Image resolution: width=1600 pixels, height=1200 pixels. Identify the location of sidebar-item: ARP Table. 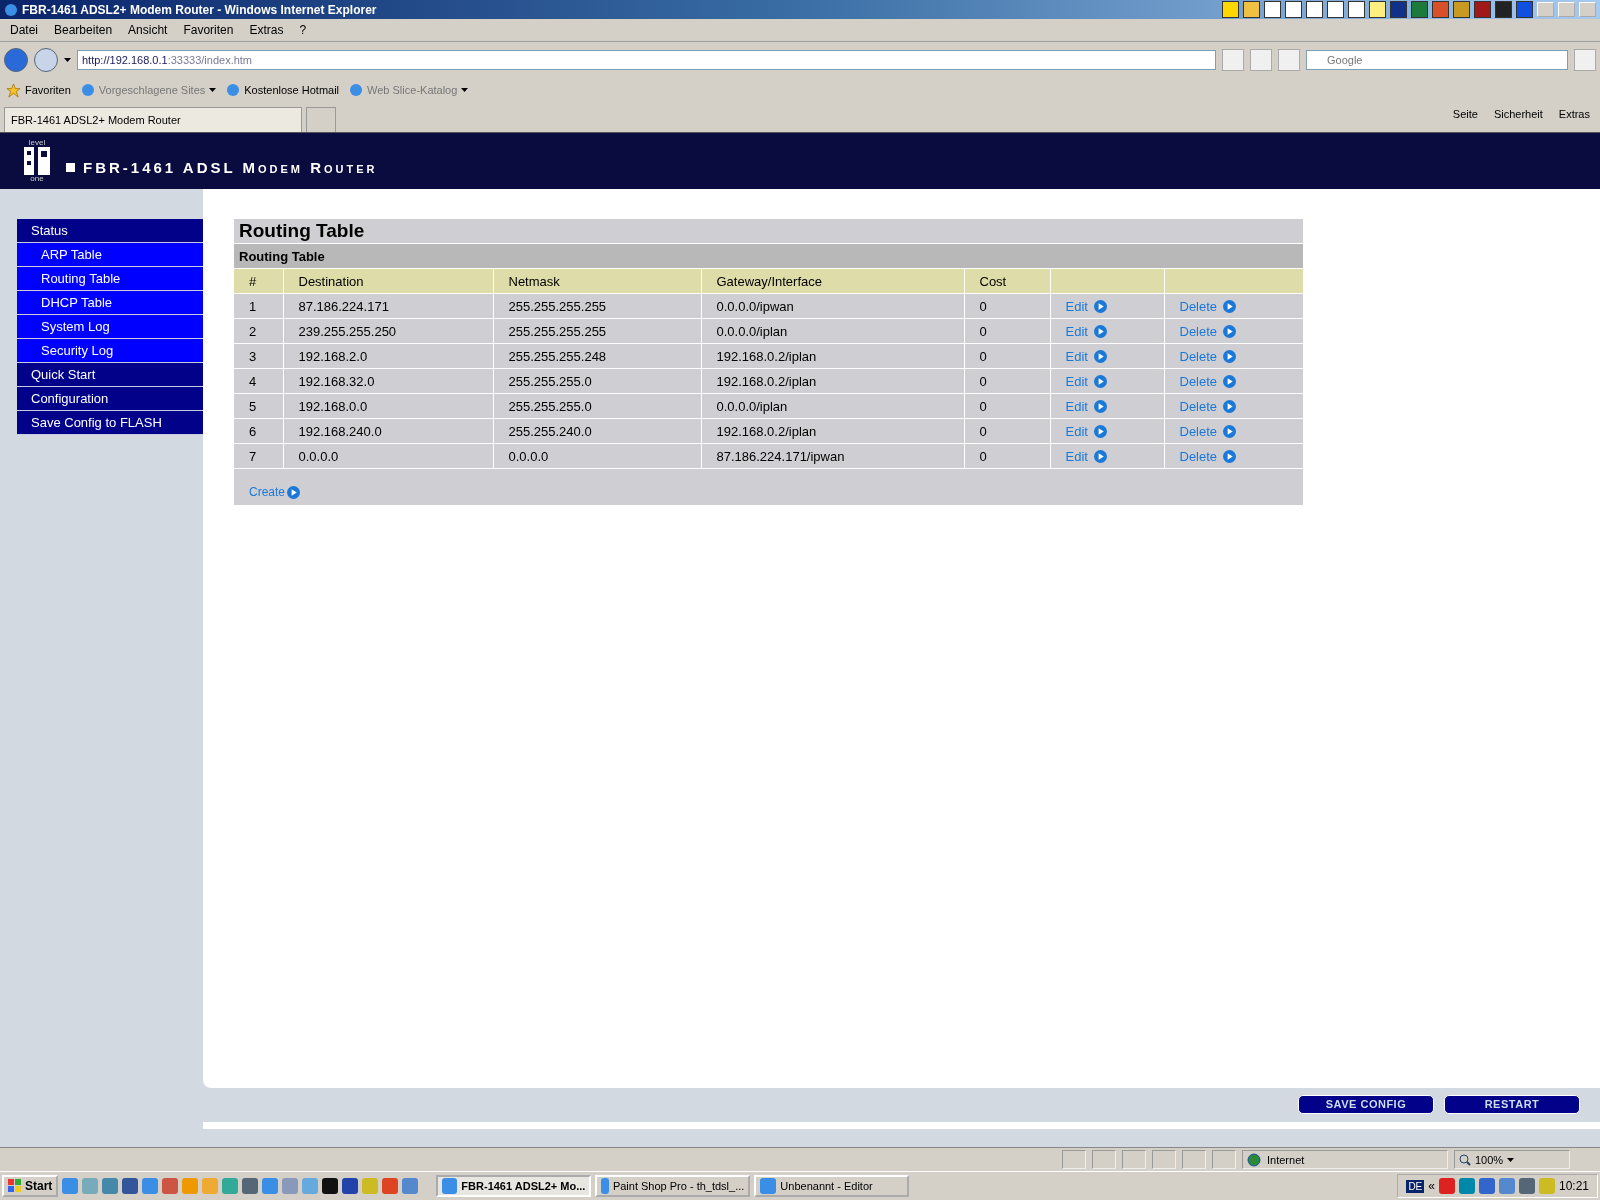
(110, 255).